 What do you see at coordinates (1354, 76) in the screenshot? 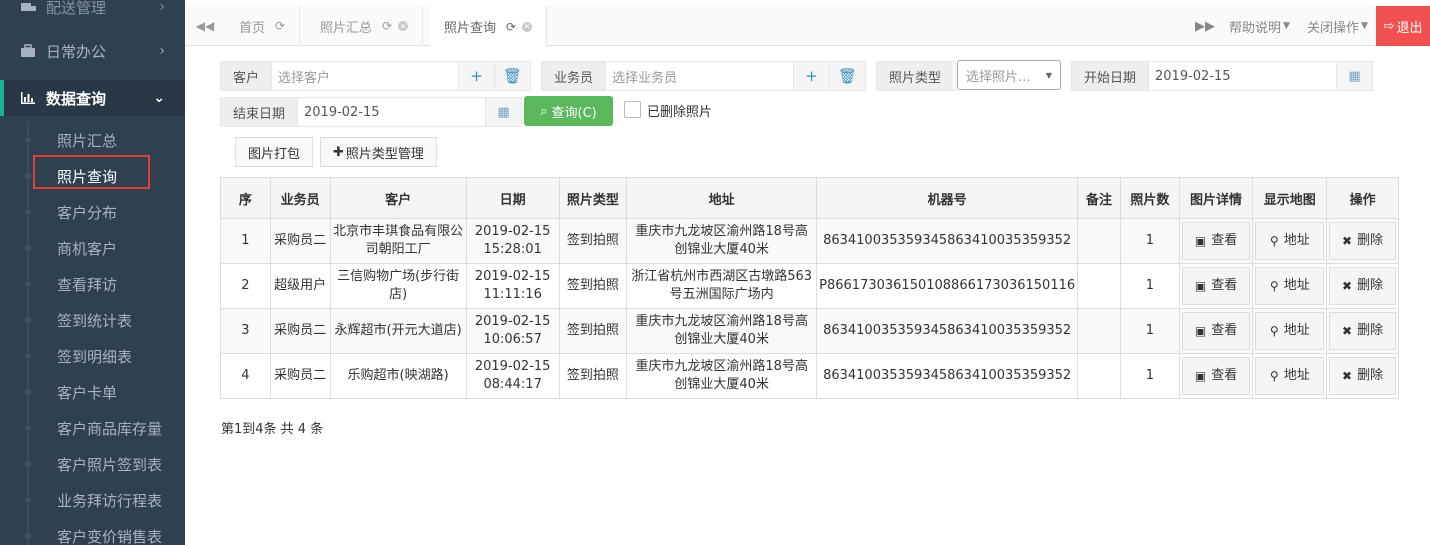
I see `start-date-calendar-button: ▦` at bounding box center [1354, 76].